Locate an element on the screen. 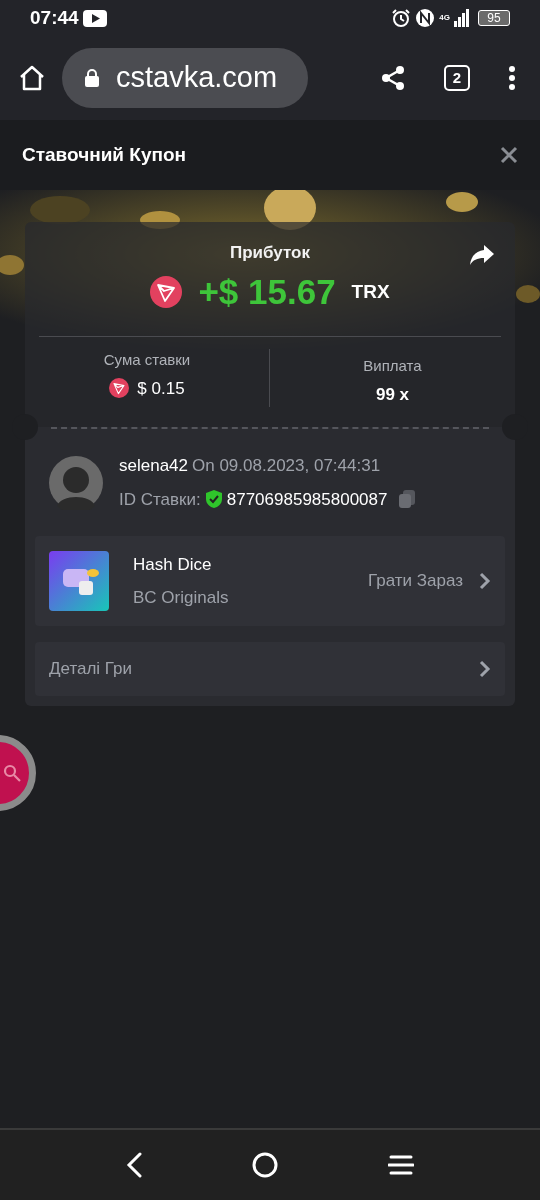 This screenshot has width=540, height=1200. network-type: 4G is located at coordinates (444, 18).